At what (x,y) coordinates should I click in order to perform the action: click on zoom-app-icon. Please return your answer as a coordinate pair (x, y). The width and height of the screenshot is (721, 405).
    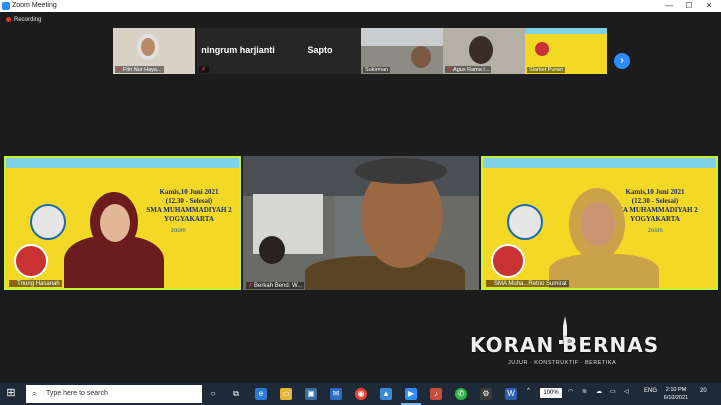
    Looking at the image, I should click on (6, 6).